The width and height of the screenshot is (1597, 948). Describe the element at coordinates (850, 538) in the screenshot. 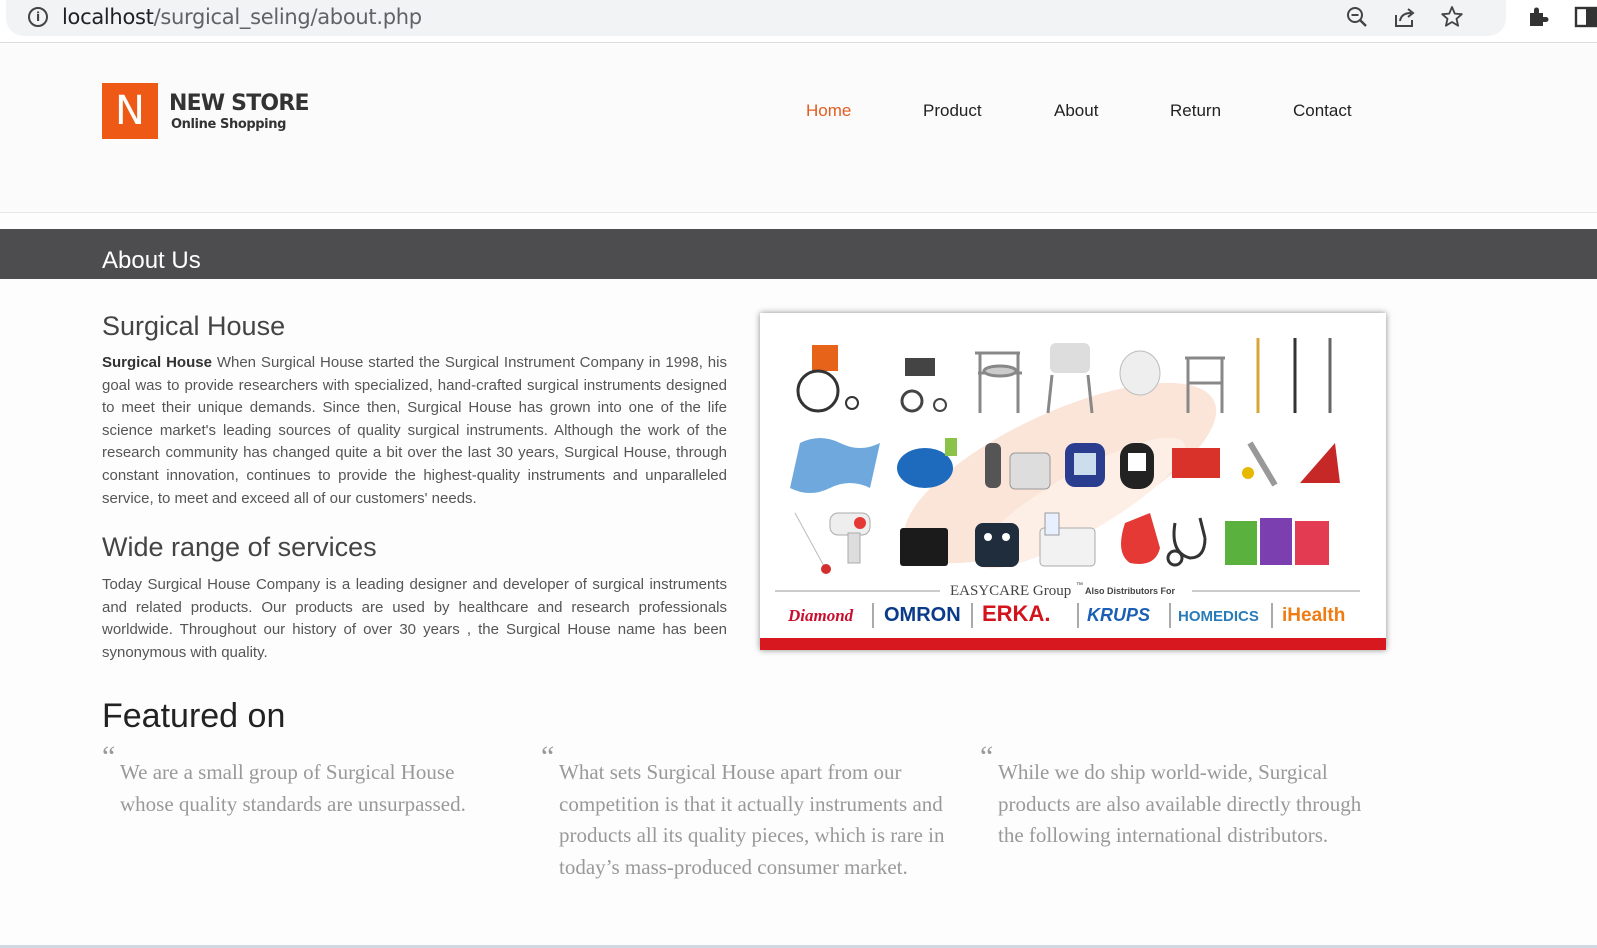

I see `infrared-thermometer-icon` at that location.